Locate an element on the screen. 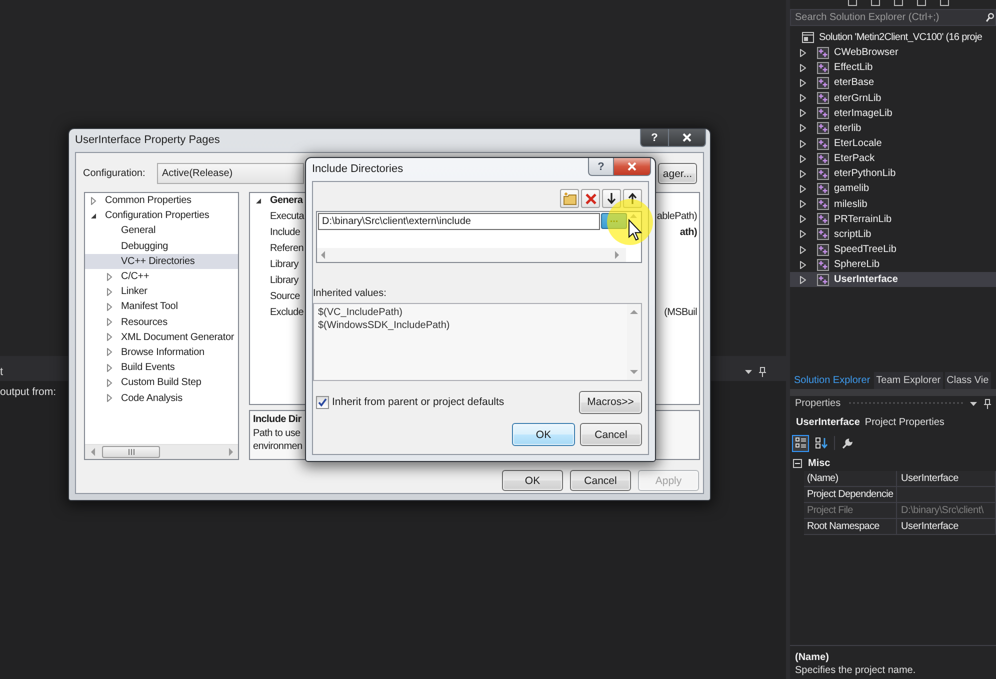 The image size is (996, 679). tree-item: Code Analysis is located at coordinates (161, 398).